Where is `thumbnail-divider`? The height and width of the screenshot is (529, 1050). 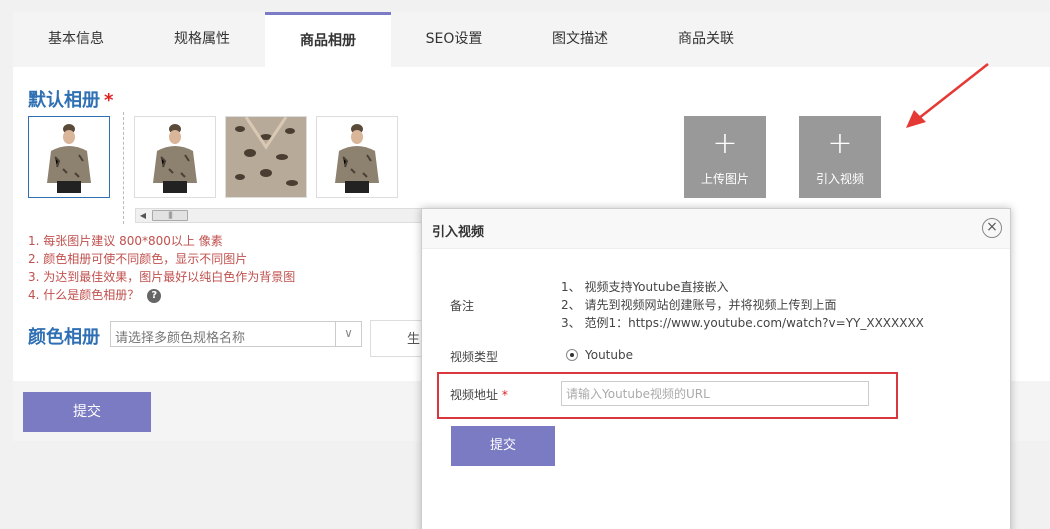 thumbnail-divider is located at coordinates (123, 168).